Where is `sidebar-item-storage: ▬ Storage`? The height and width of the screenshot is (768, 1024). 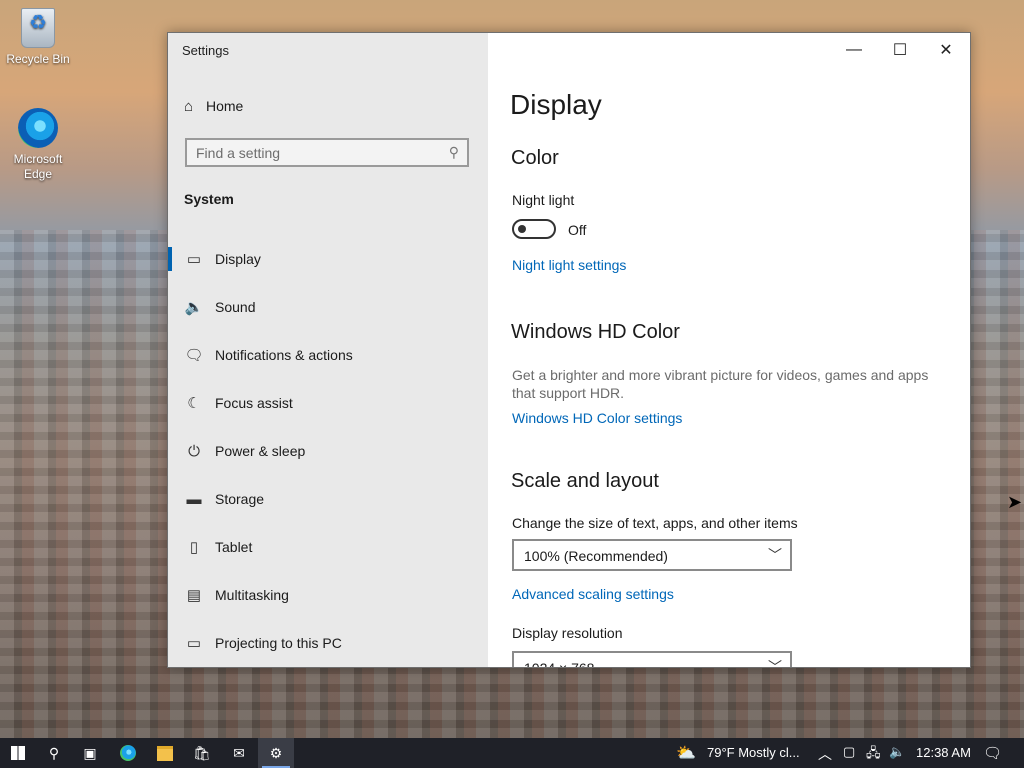
sidebar-item-storage: ▬ Storage is located at coordinates (328, 499).